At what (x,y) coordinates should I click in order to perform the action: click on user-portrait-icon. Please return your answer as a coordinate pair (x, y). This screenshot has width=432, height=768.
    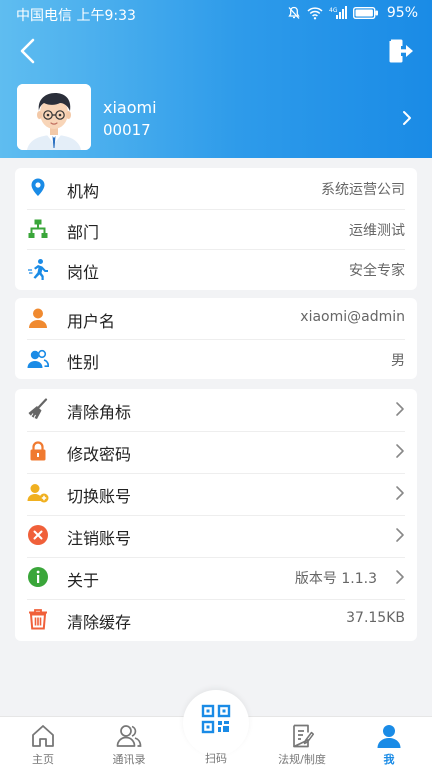
    Looking at the image, I should click on (54, 117).